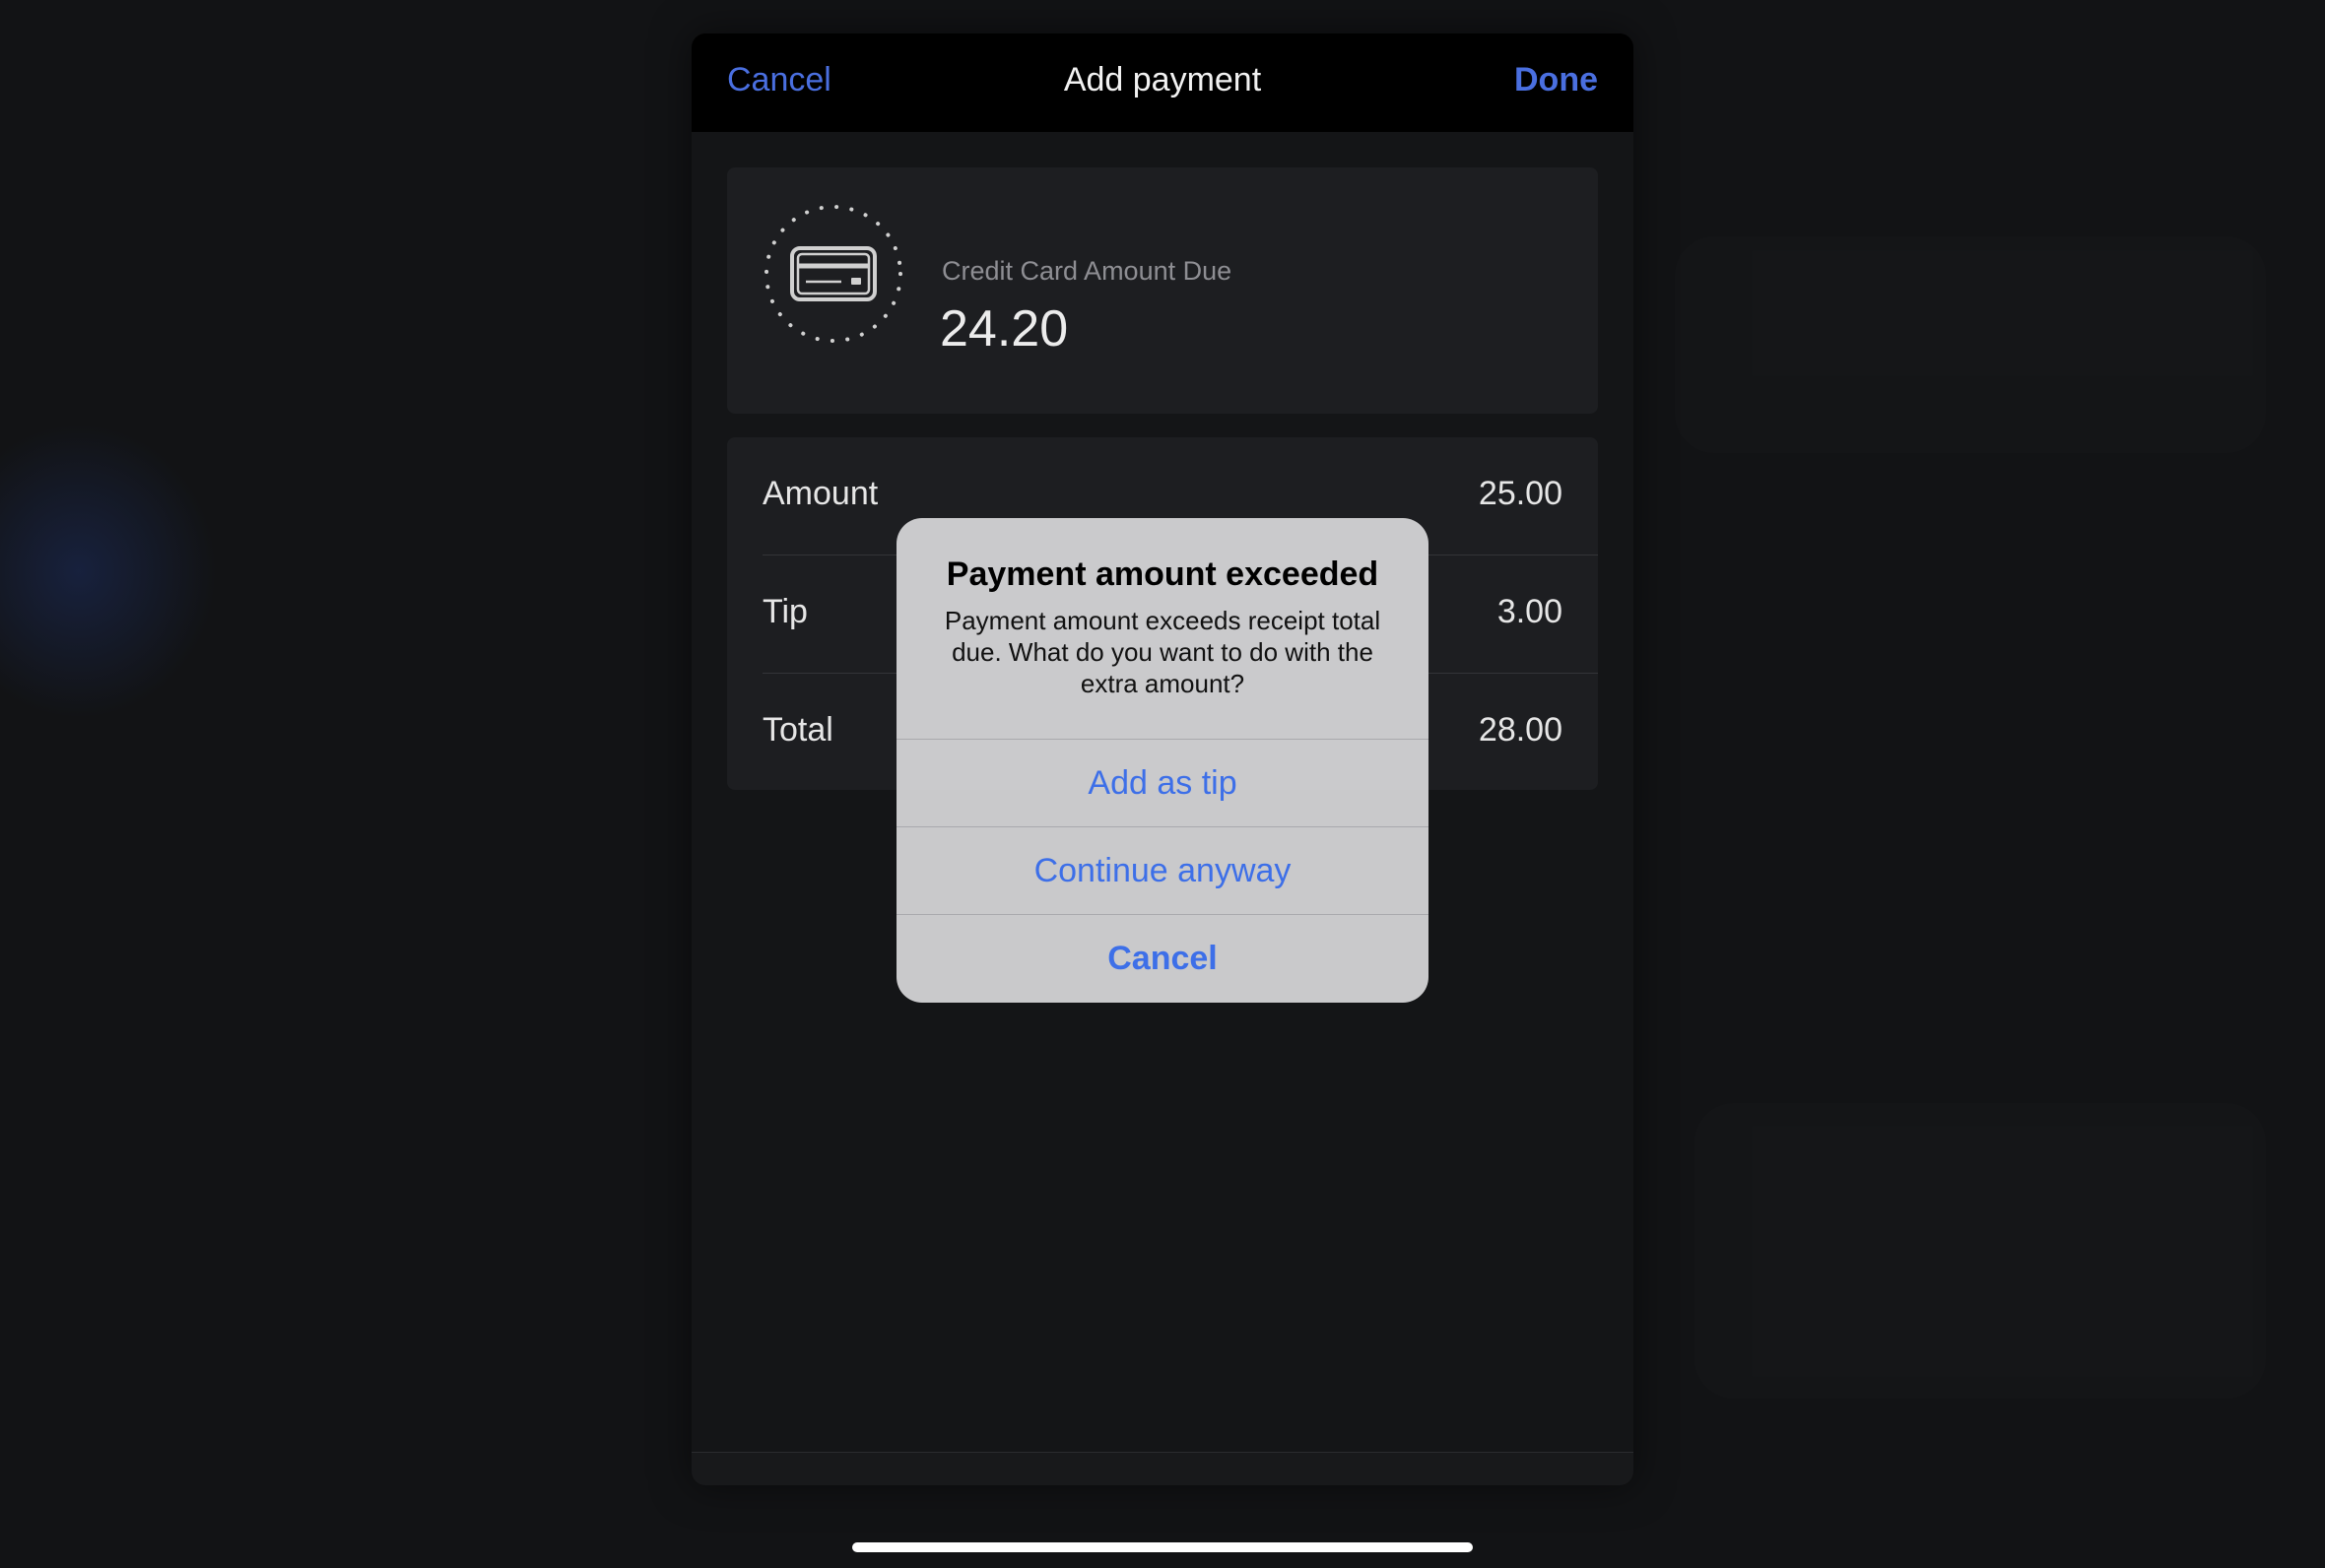 This screenshot has width=2325, height=1568. Describe the element at coordinates (821, 494) in the screenshot. I see `amount-label: Amount` at that location.